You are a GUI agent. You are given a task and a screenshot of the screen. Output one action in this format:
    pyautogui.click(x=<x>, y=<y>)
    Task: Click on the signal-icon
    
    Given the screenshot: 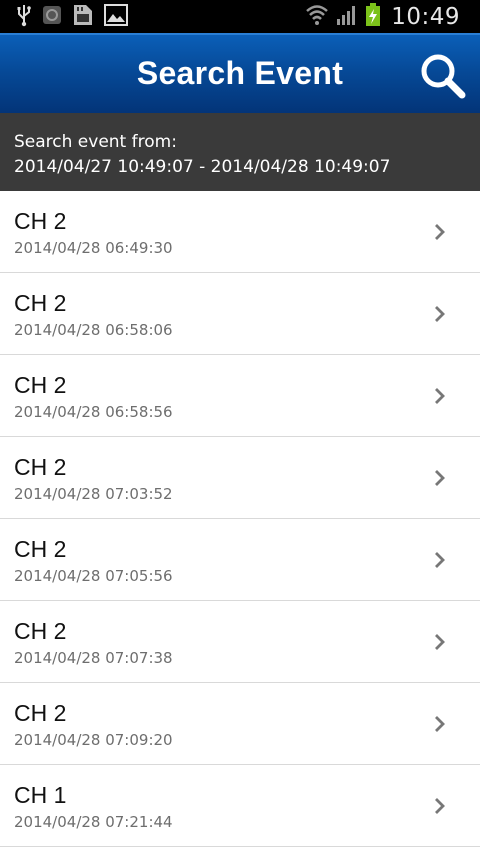 What is the action you would take?
    pyautogui.click(x=347, y=17)
    